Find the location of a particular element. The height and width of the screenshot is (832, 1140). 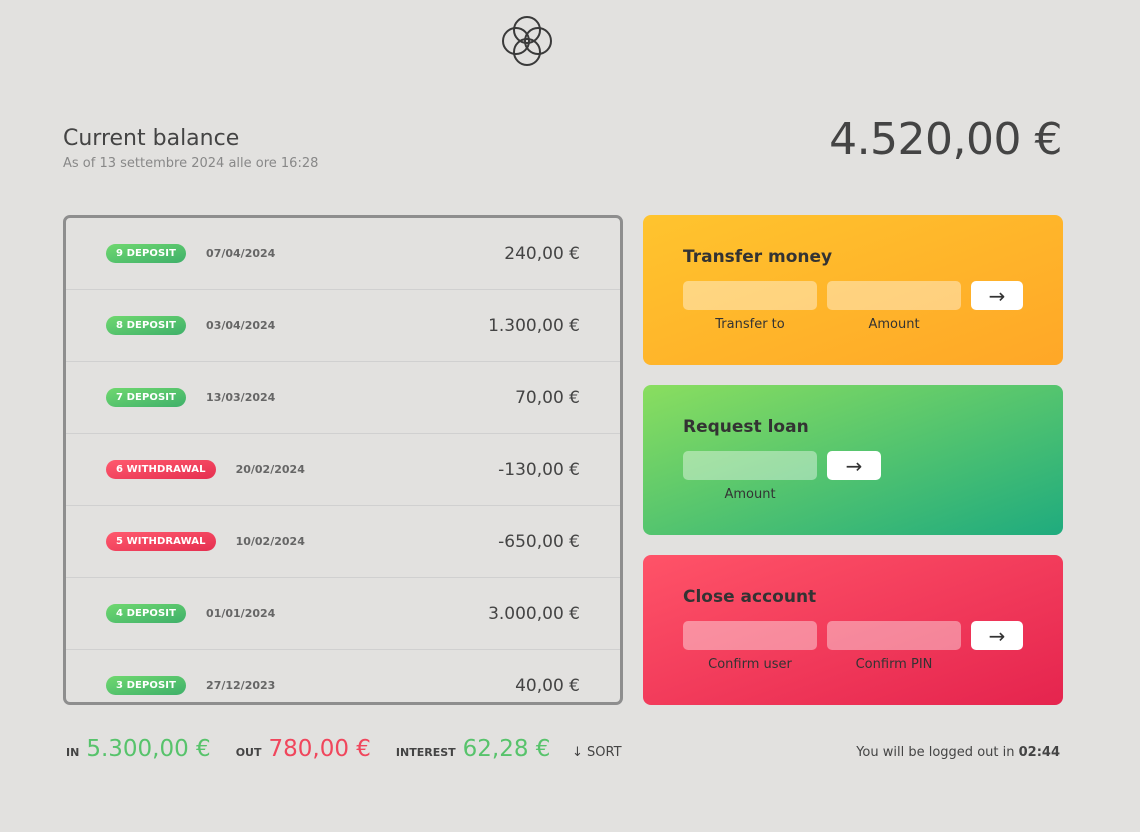

logout-timer-text: You will be logged out in 02:44 is located at coordinates (958, 752).